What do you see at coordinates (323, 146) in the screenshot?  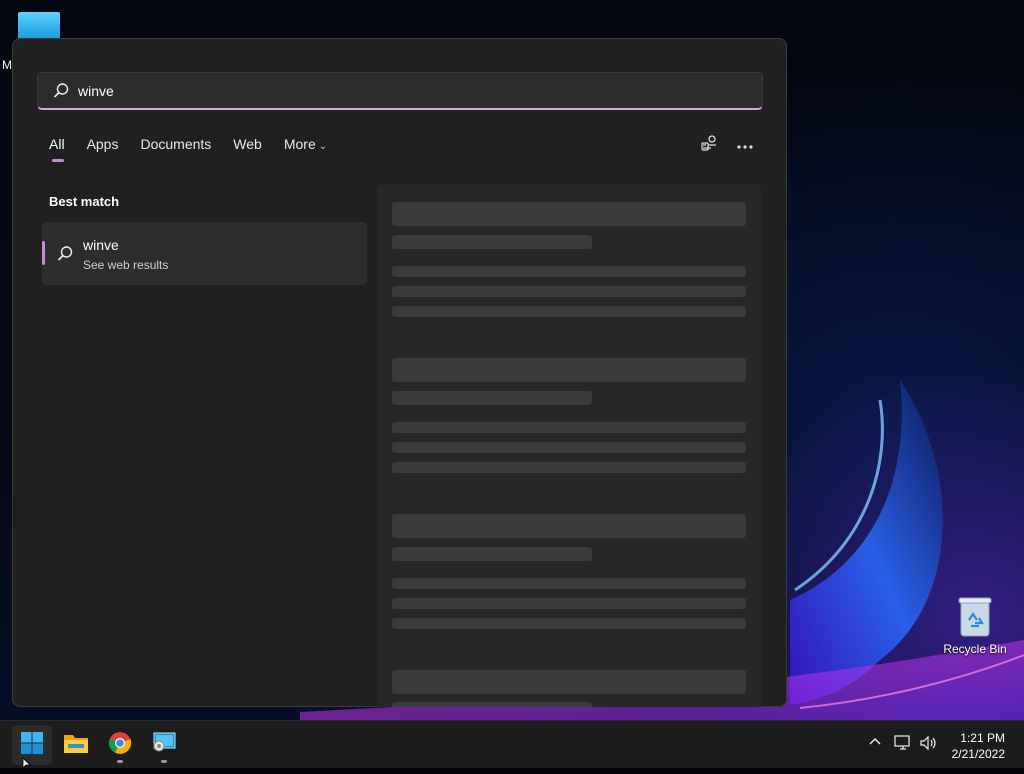 I see `chevron-down-icon: ⌄` at bounding box center [323, 146].